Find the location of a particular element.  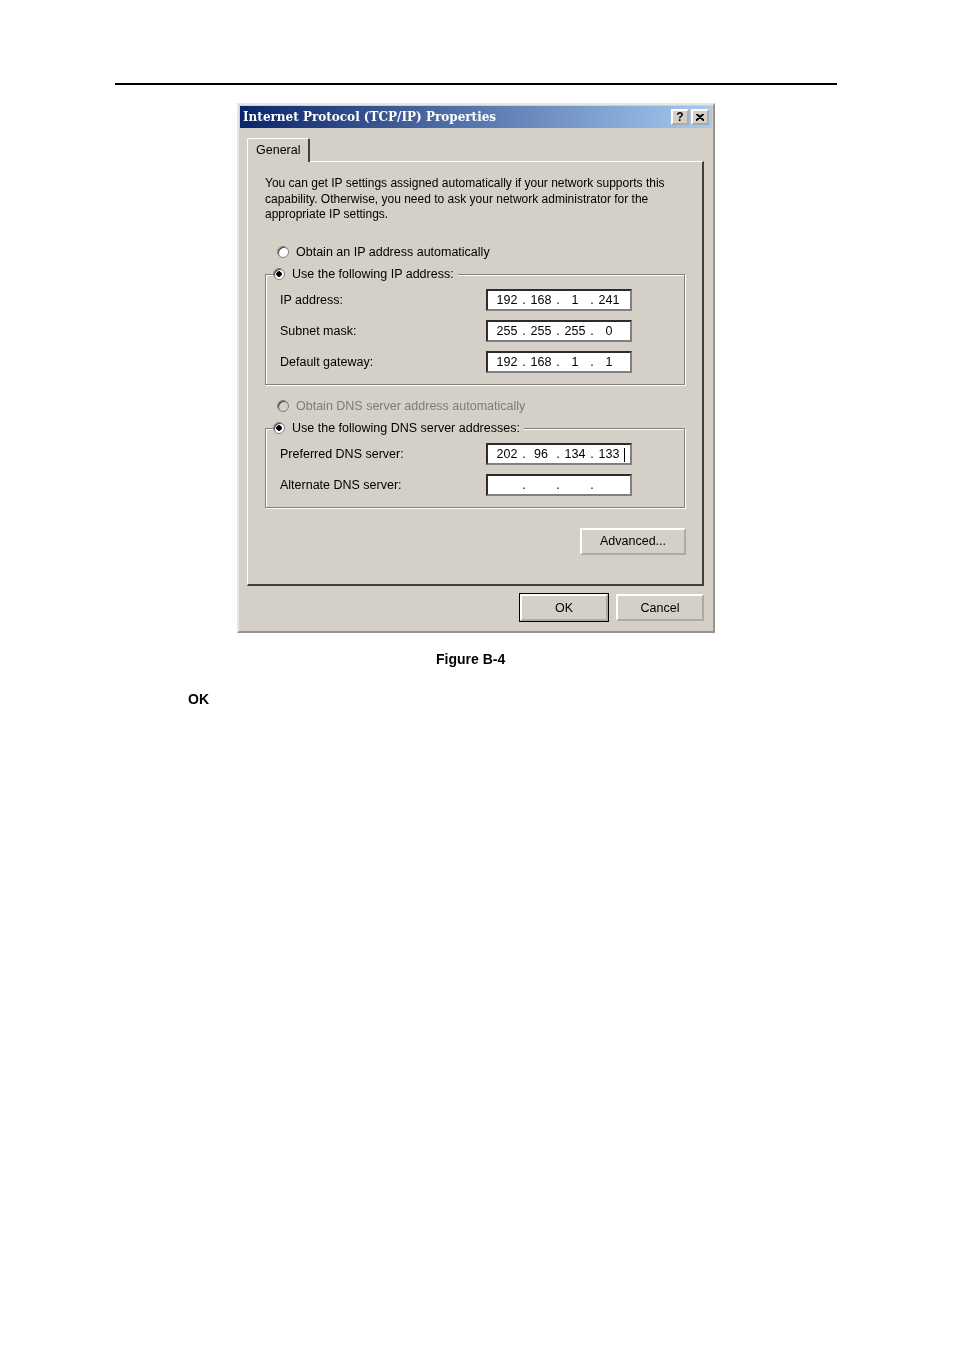

ok-button: OK is located at coordinates (564, 607).